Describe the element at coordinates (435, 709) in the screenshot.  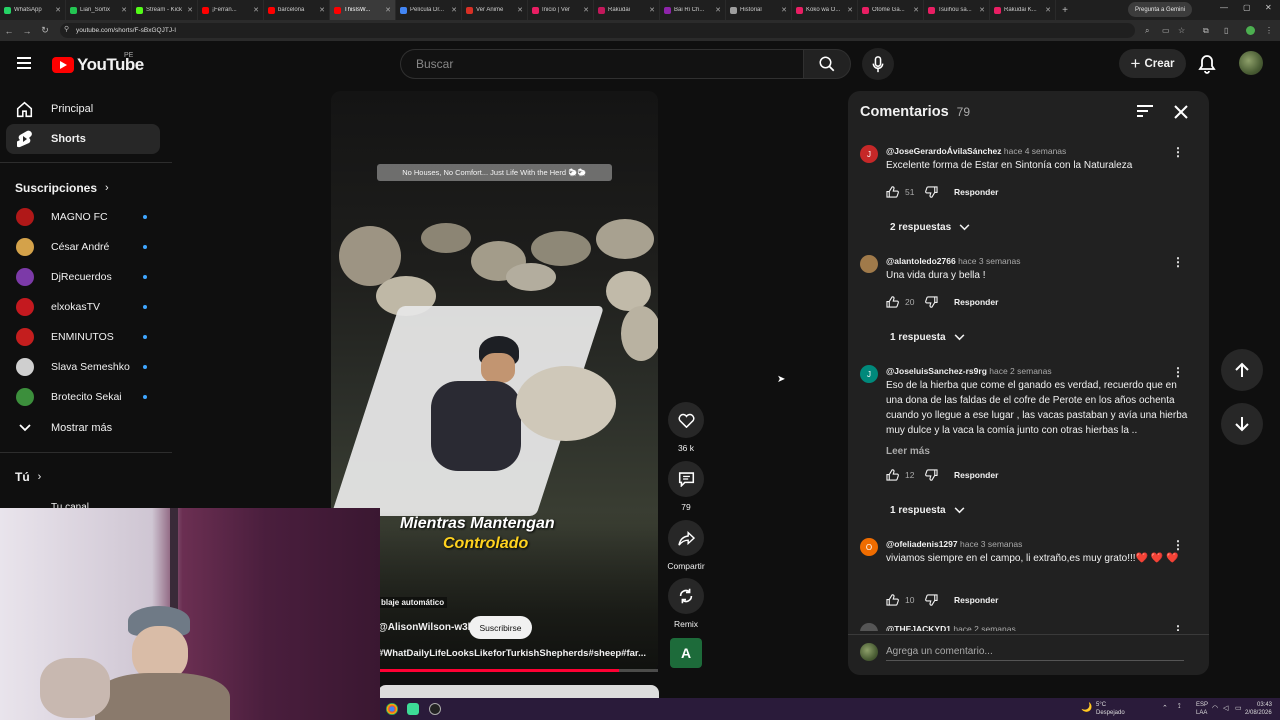
I see `obs-taskbar-icon` at that location.